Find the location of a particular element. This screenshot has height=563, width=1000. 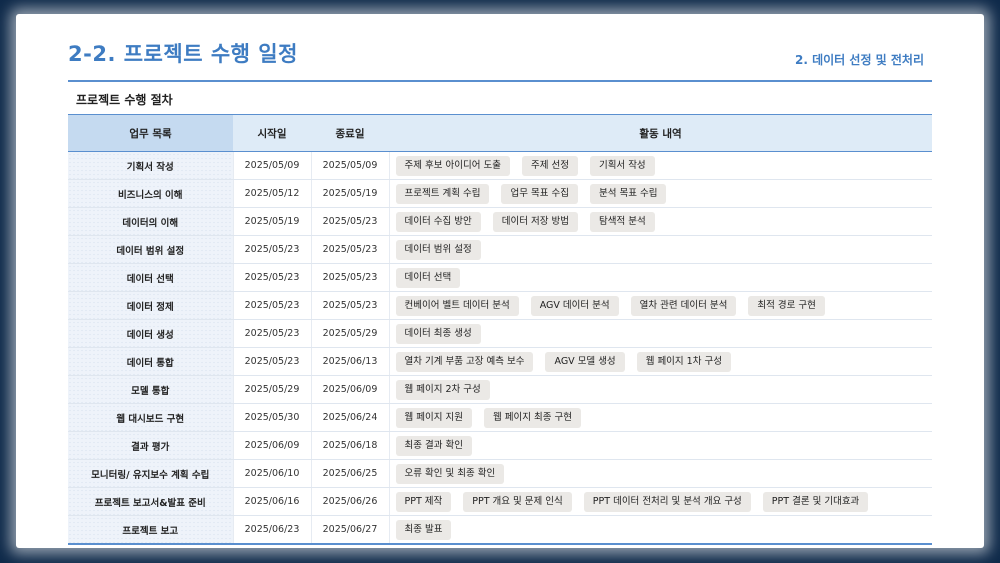

table-row: 프로젝트 보고 2025/06/23 2025/06/27 최종 발표 is located at coordinates (500, 530).